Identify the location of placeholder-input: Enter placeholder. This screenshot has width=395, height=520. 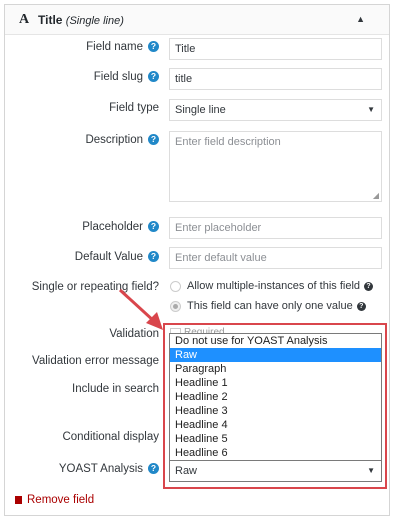
(275, 228).